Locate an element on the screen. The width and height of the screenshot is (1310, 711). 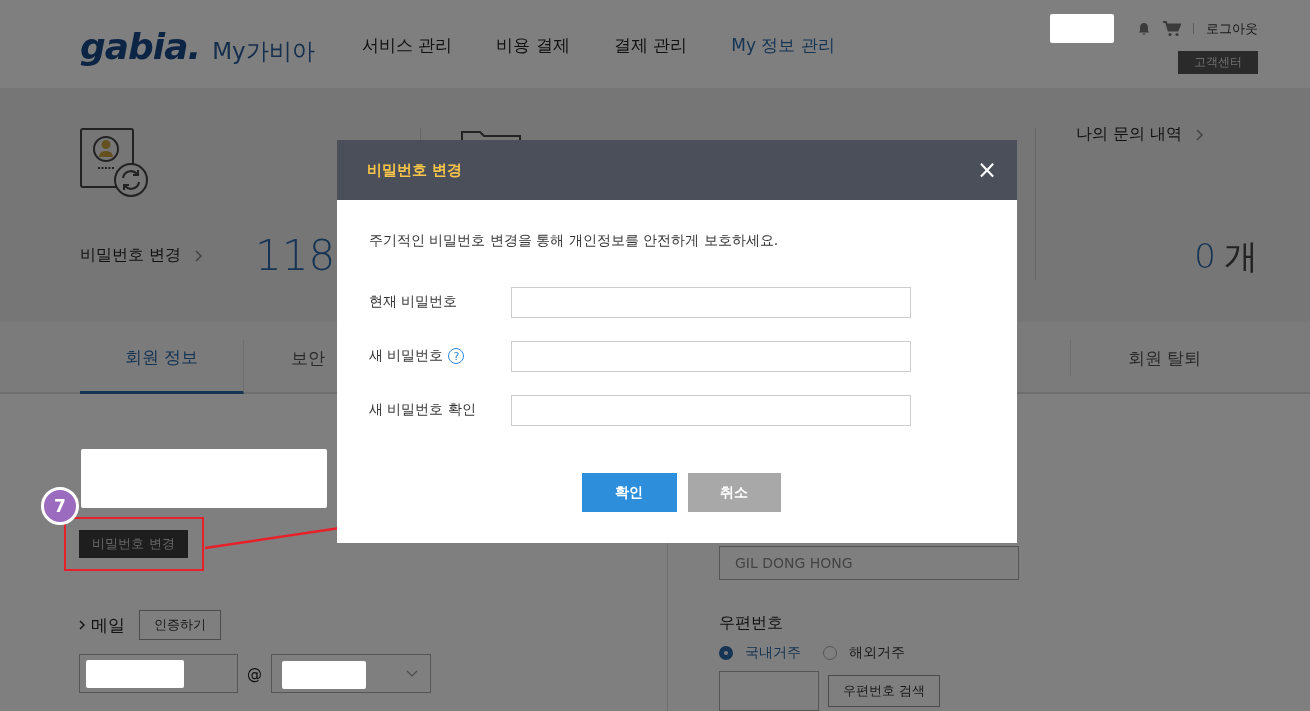
radio-label: 해외거주 is located at coordinates (877, 653).